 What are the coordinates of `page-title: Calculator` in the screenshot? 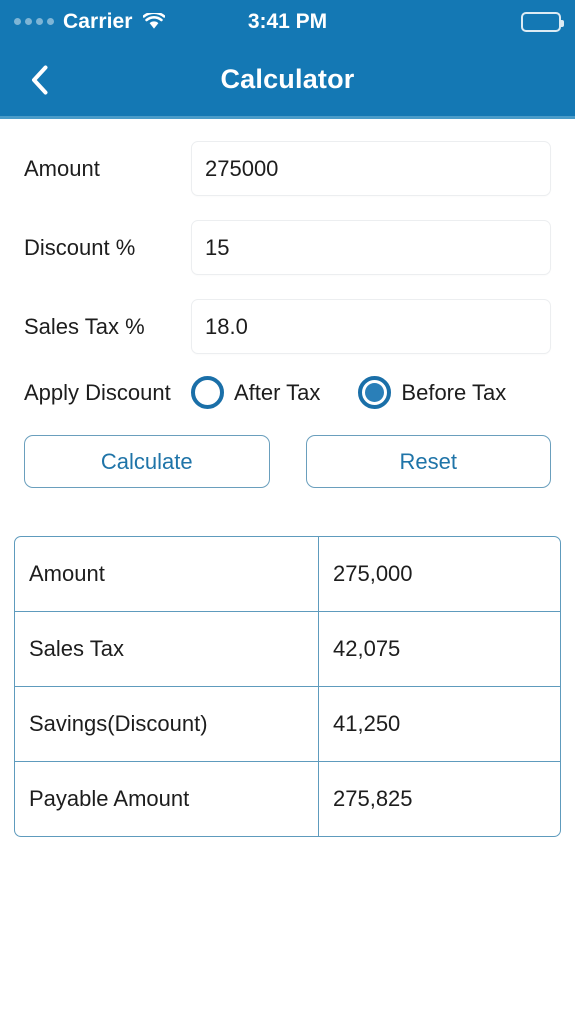 It's located at (287, 79).